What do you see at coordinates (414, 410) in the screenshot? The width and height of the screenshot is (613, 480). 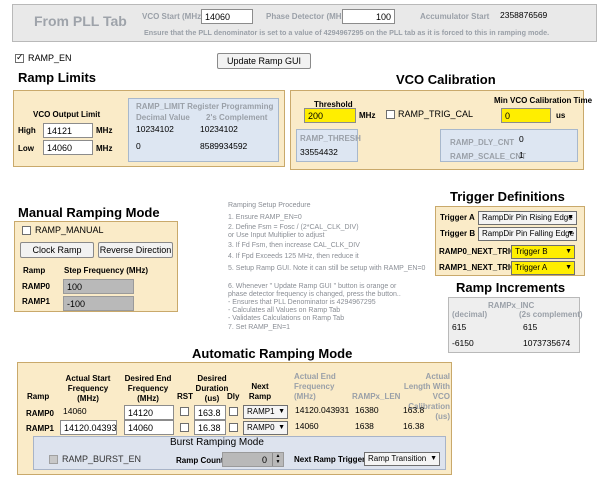 I see `auto-ramp0-actual-length: 163.8` at bounding box center [414, 410].